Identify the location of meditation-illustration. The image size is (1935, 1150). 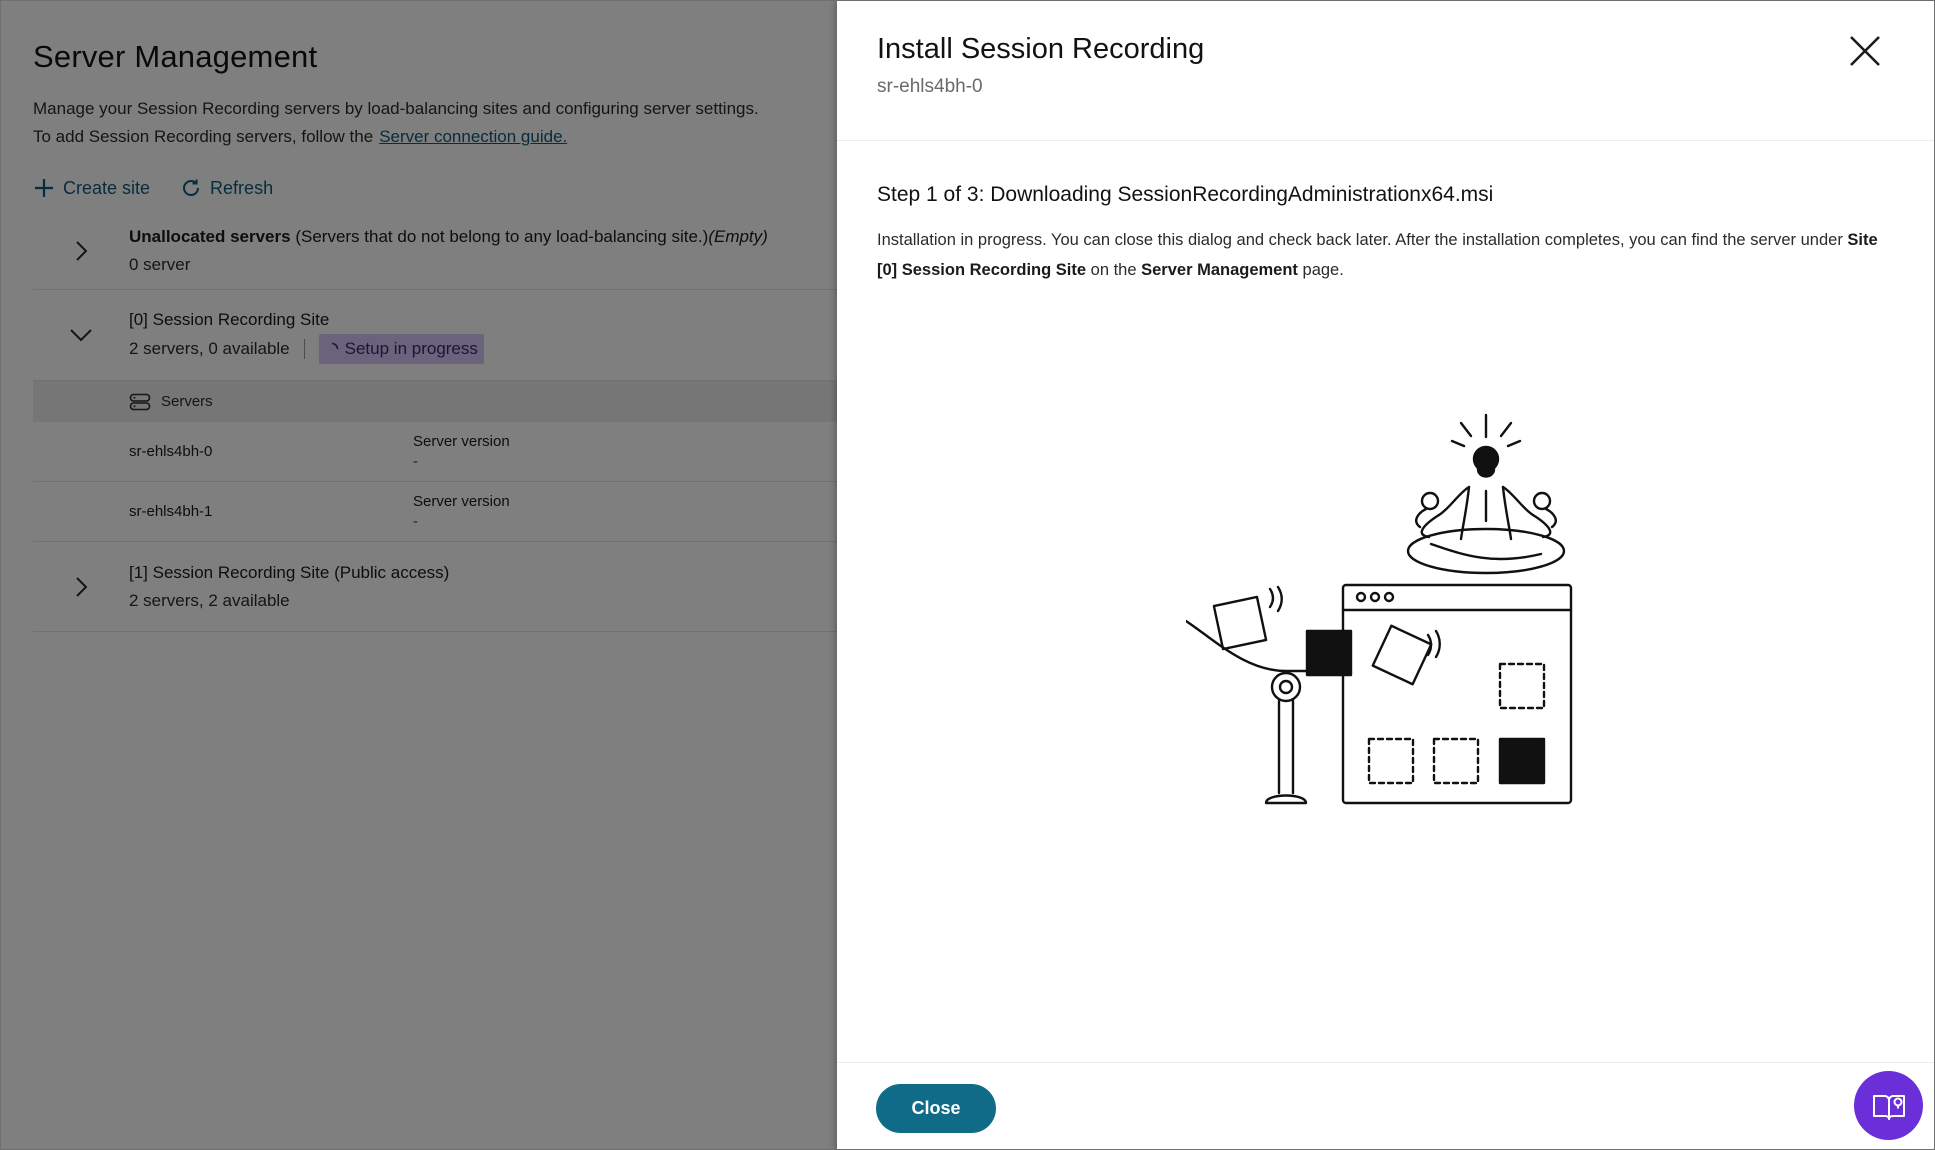
(1379, 609).